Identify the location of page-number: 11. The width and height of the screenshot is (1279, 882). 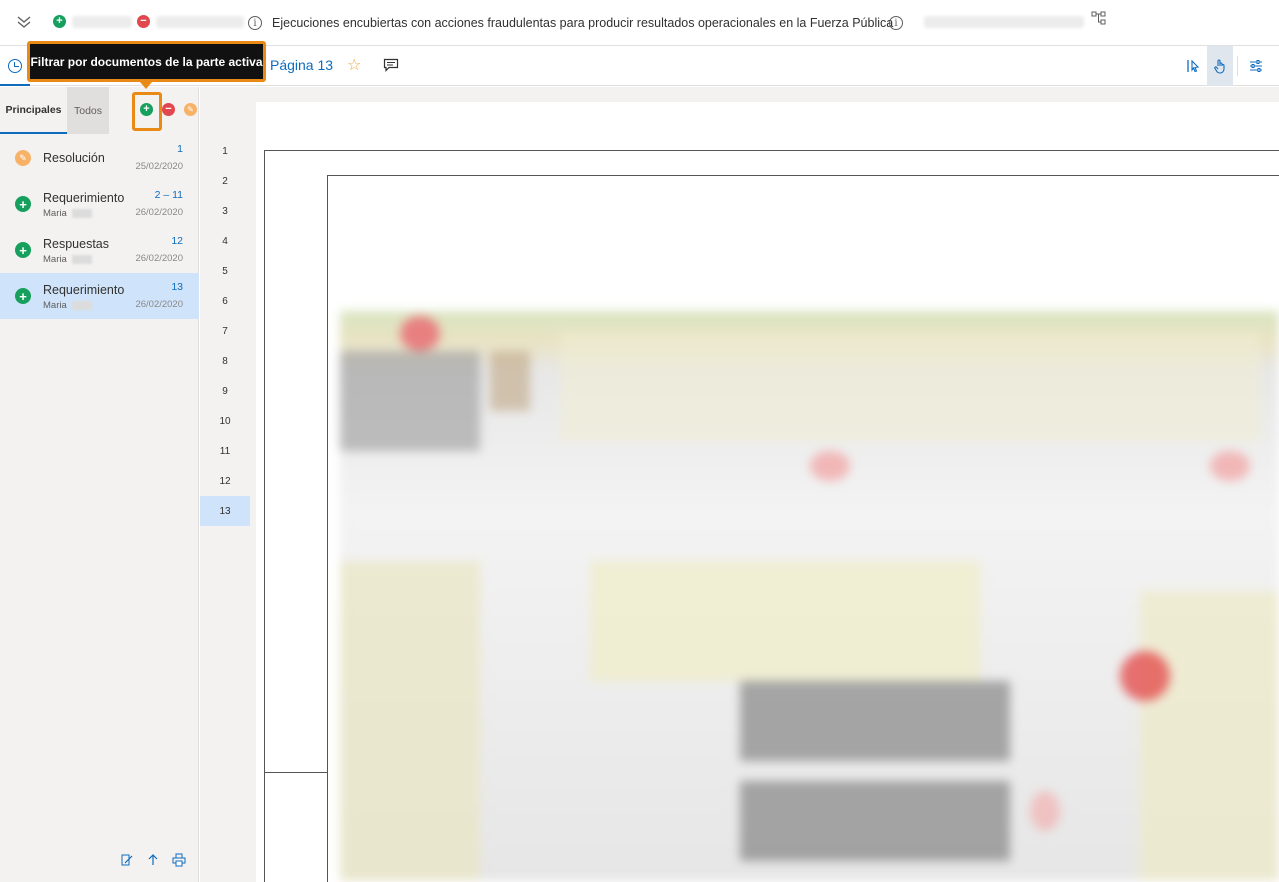
(225, 451).